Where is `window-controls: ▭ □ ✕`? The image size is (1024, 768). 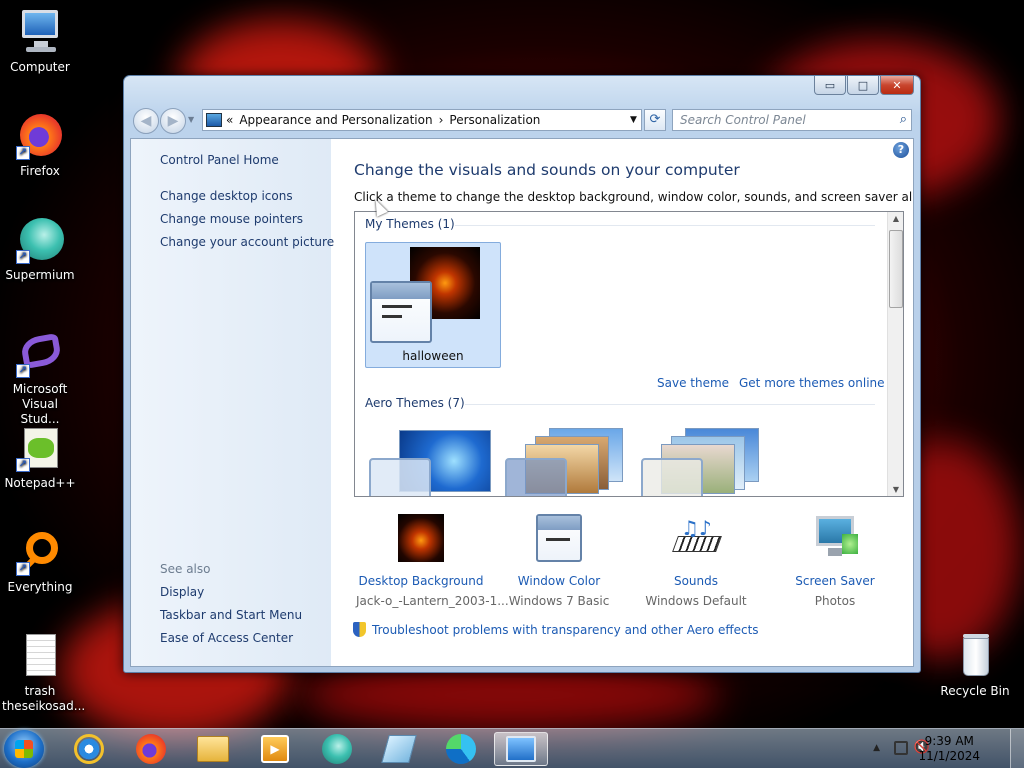 window-controls: ▭ □ ✕ is located at coordinates (864, 85).